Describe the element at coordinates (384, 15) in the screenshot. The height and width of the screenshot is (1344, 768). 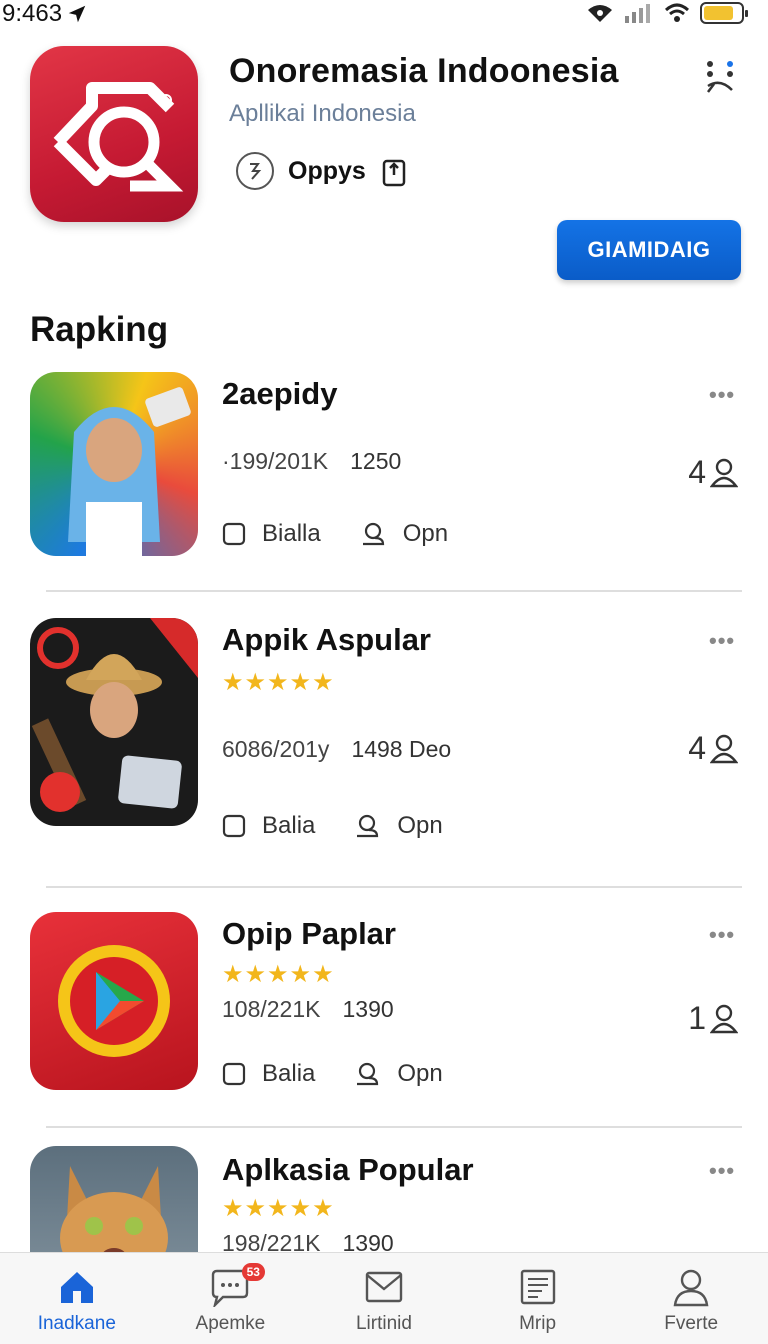
I see `status-bar: 9:463` at that location.